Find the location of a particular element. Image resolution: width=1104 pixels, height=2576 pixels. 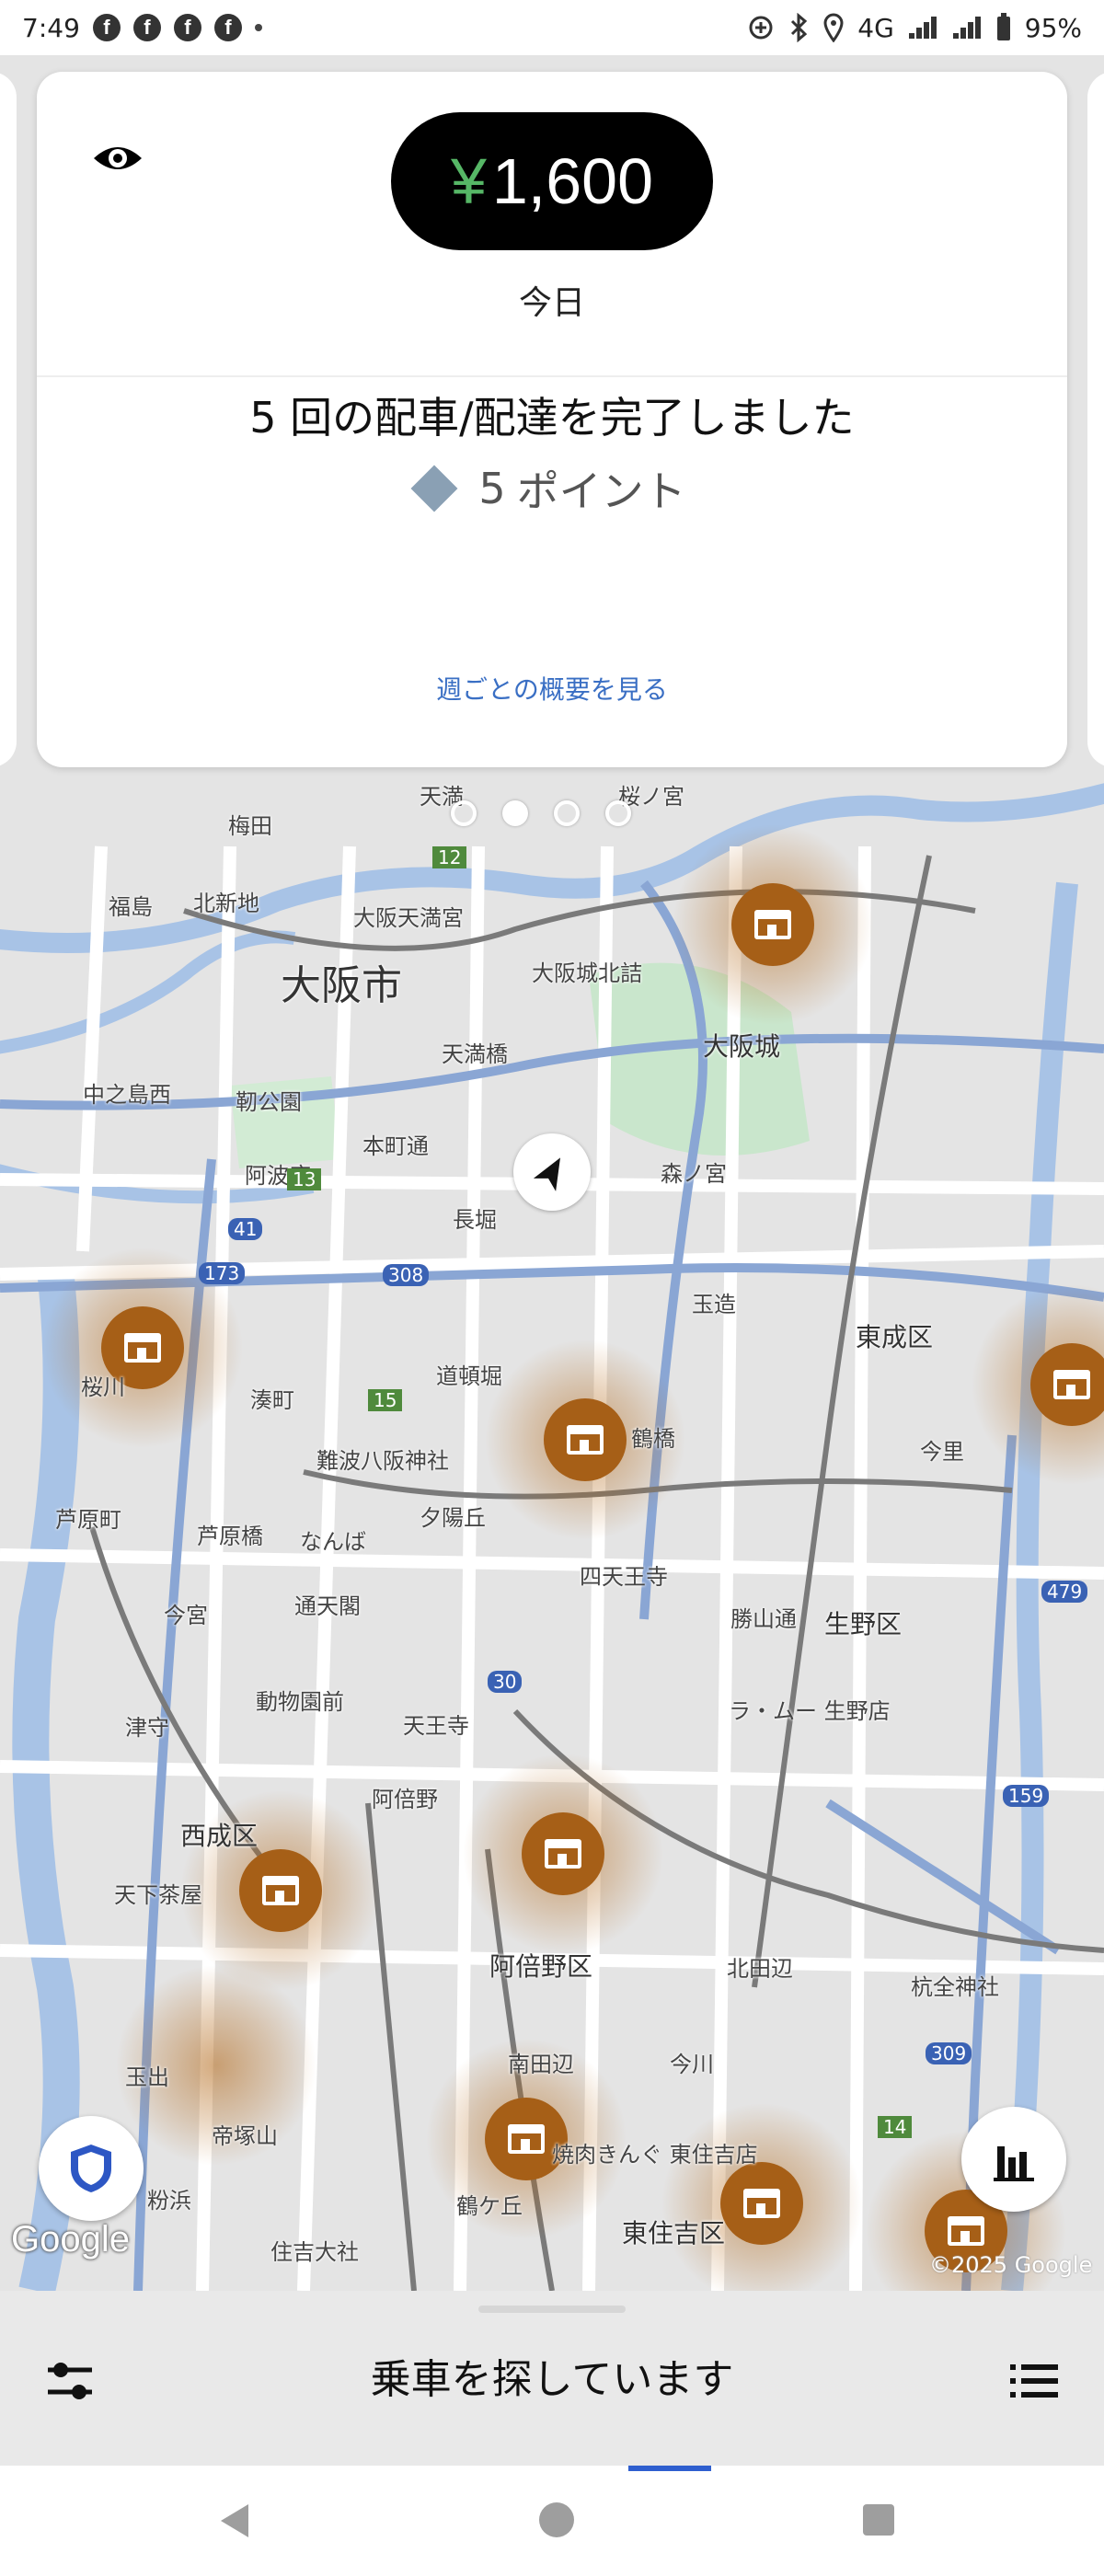

map-label: 粉浜 is located at coordinates (169, 2201).